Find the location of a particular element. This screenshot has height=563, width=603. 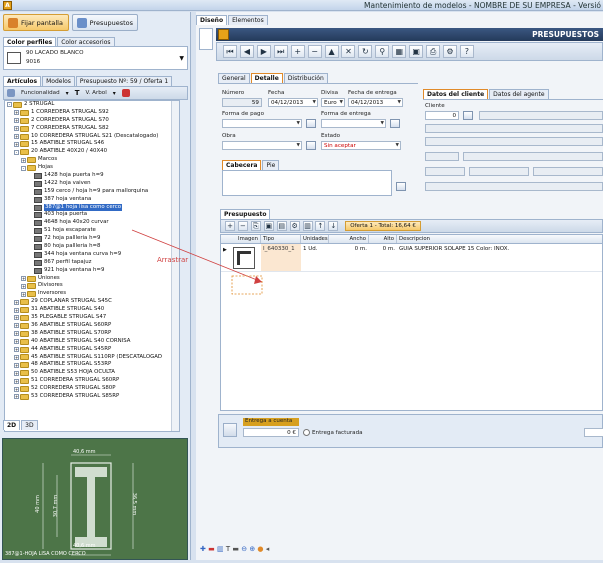

cliente-search-icon is located at coordinates (468, 115).